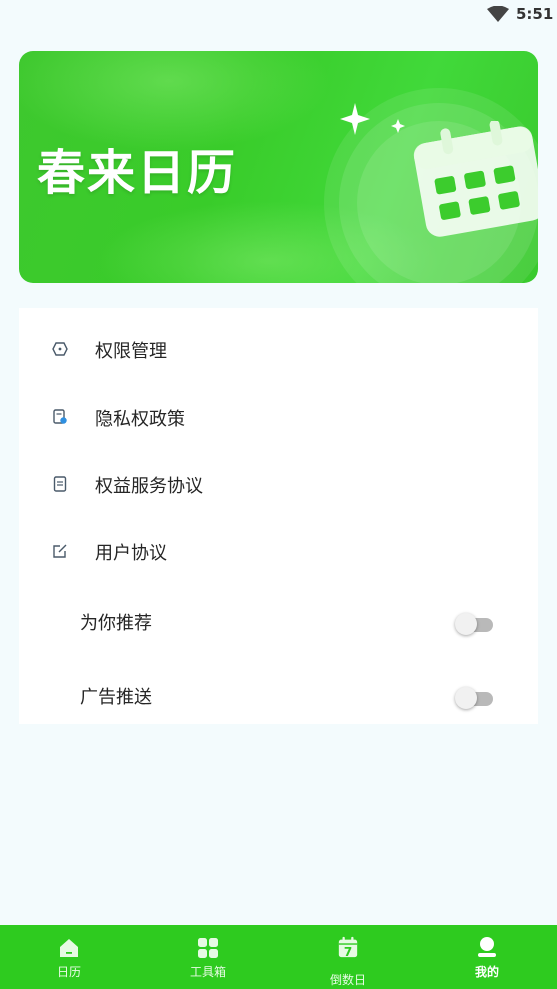  What do you see at coordinates (149, 486) in the screenshot?
I see `menu-item-label: 权益服务协议` at bounding box center [149, 486].